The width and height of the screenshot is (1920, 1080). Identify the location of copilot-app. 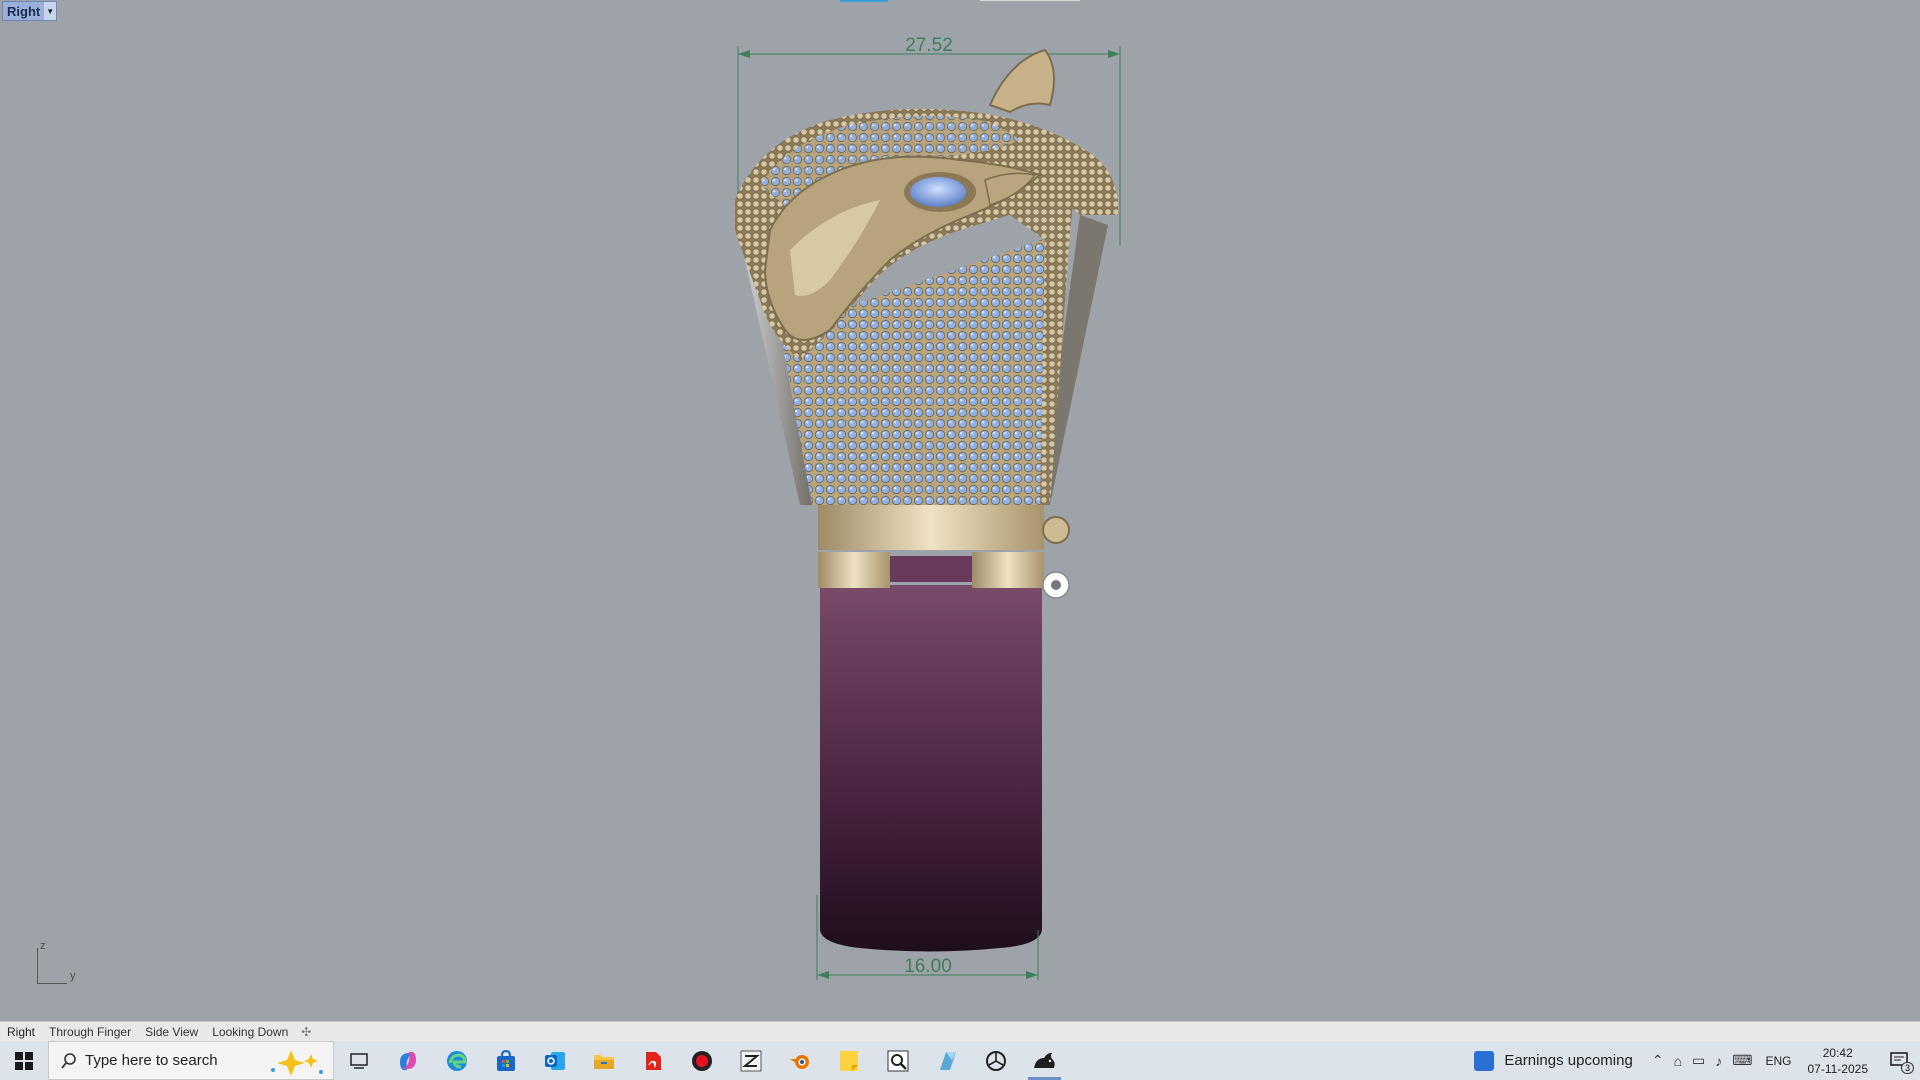
(407, 1060).